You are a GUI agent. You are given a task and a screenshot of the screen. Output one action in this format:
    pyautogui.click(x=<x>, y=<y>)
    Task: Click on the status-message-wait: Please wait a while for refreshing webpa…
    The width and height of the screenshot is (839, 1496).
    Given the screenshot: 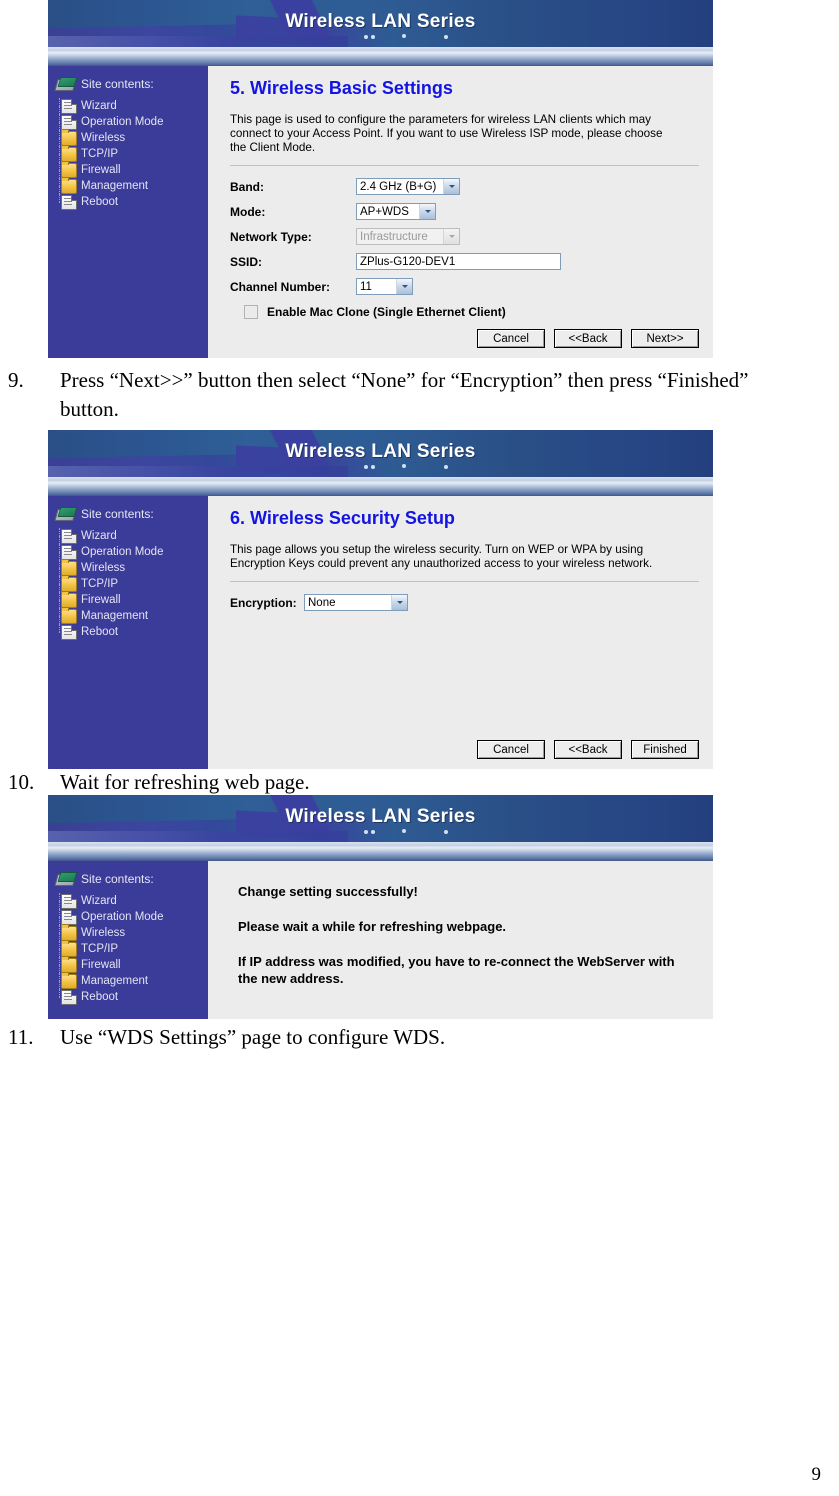 What is the action you would take?
    pyautogui.click(x=372, y=926)
    